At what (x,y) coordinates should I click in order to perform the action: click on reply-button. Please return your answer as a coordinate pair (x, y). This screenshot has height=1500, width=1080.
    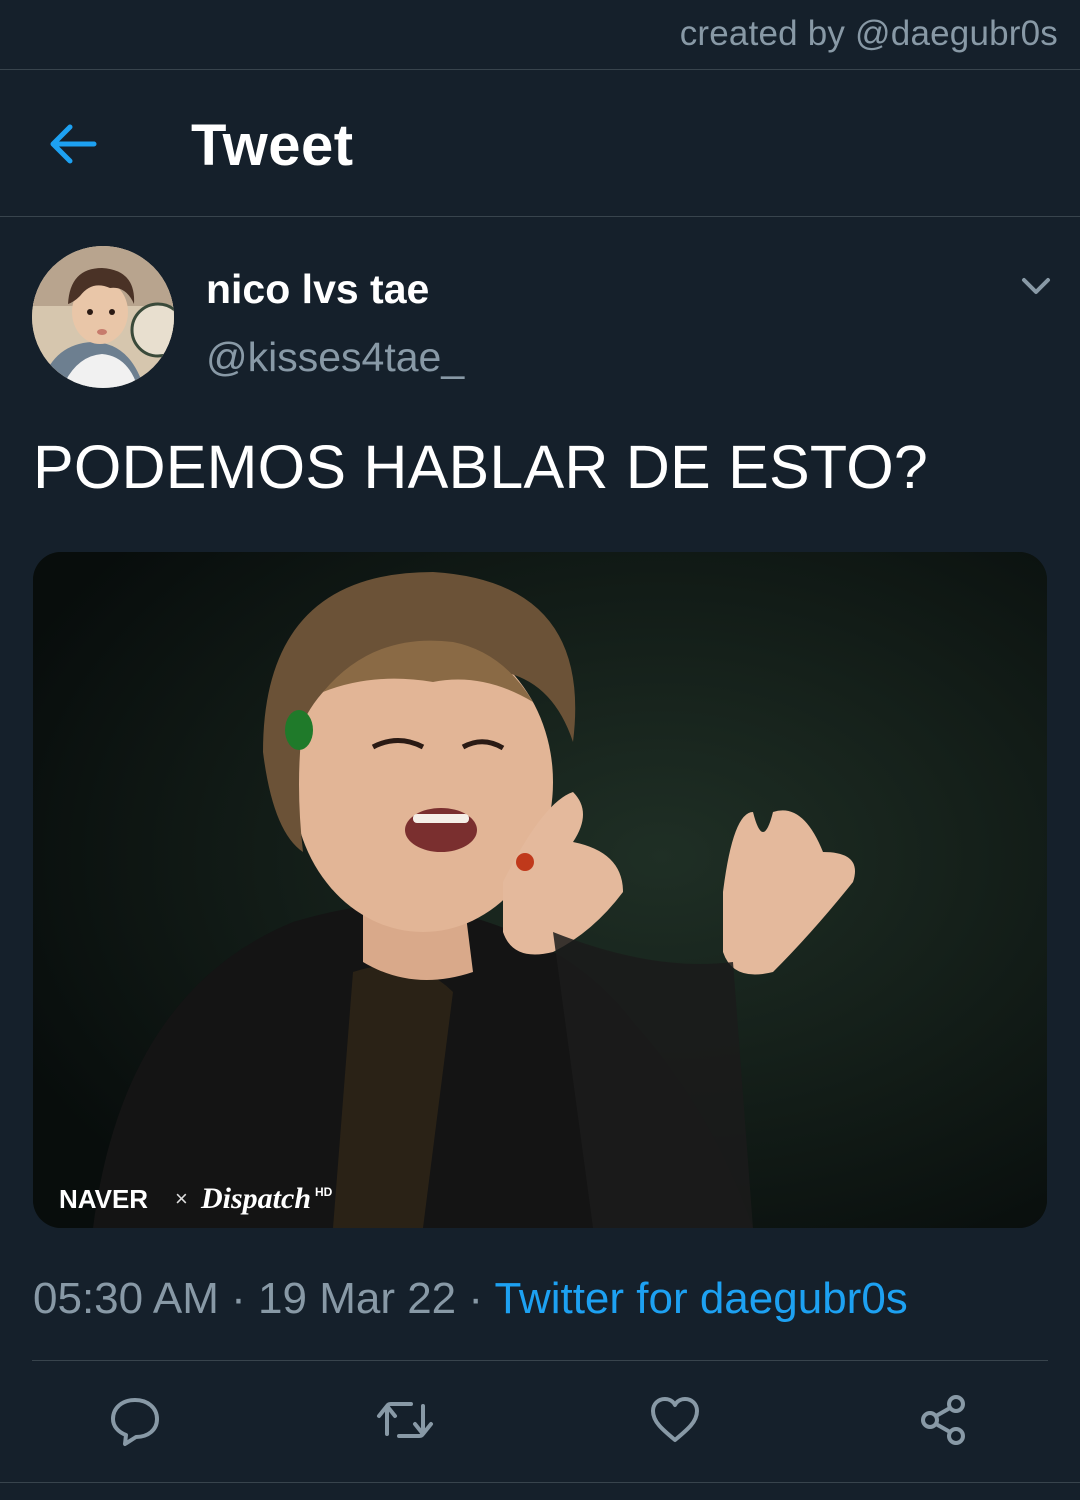
    Looking at the image, I should click on (135, 1420).